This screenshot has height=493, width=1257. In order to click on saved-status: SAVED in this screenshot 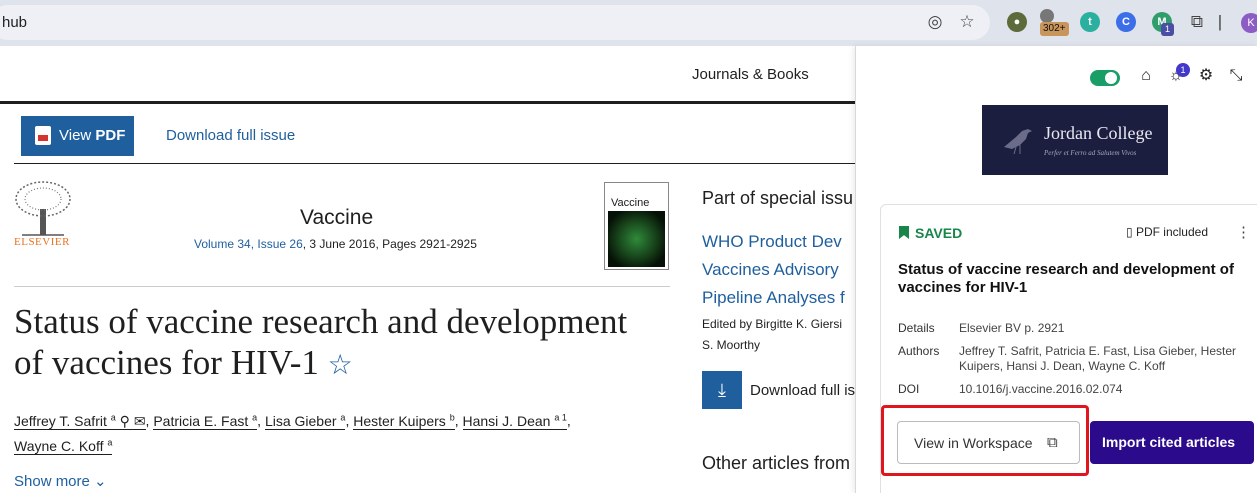, I will do `click(930, 233)`.